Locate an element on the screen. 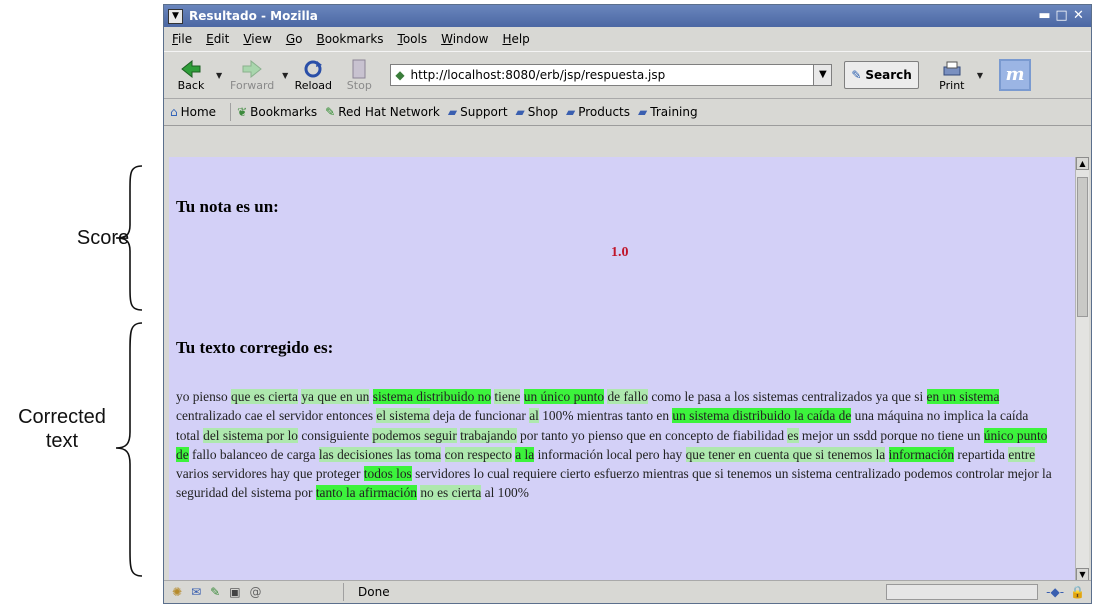  print-dropdown-icon: ▼ is located at coordinates (980, 75).